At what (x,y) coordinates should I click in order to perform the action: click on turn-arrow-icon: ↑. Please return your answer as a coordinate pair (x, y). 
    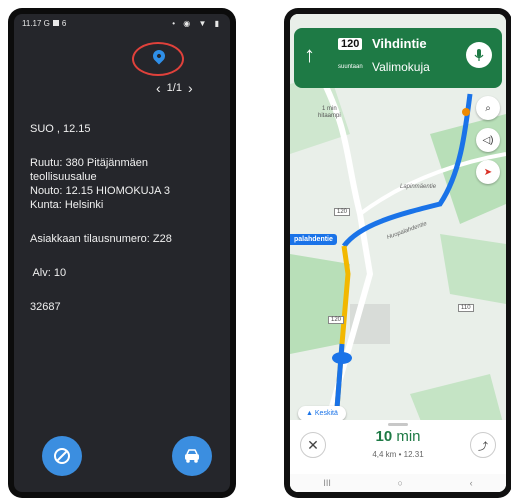
    Looking at the image, I should click on (309, 54).